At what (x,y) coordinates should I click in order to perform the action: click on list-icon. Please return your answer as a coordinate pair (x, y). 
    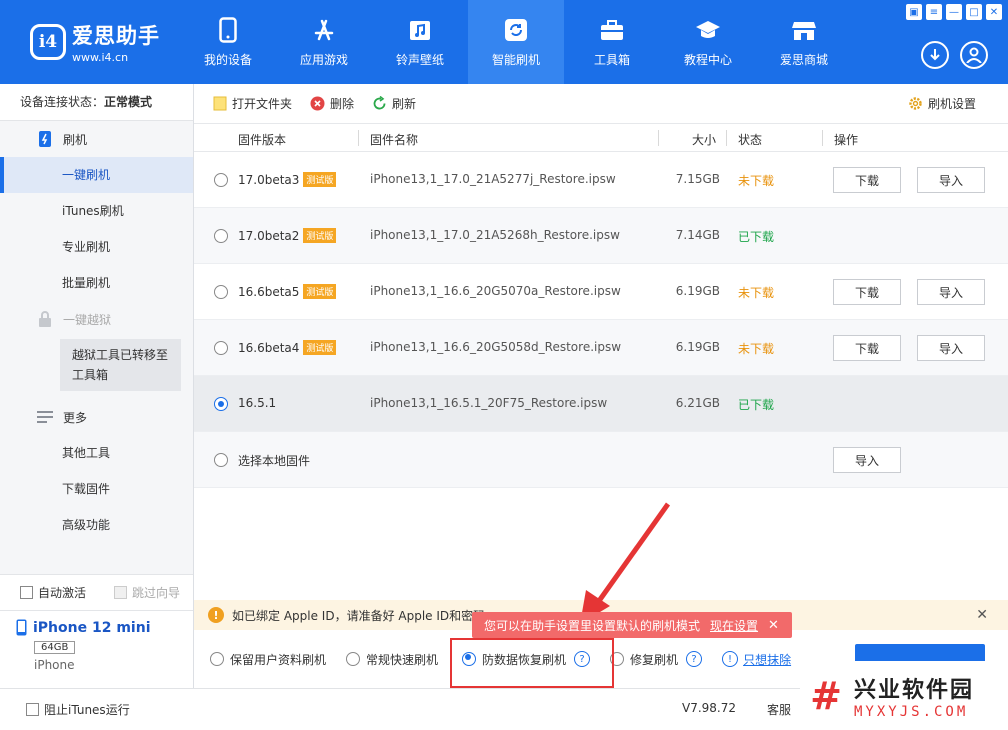
    Looking at the image, I should click on (45, 417).